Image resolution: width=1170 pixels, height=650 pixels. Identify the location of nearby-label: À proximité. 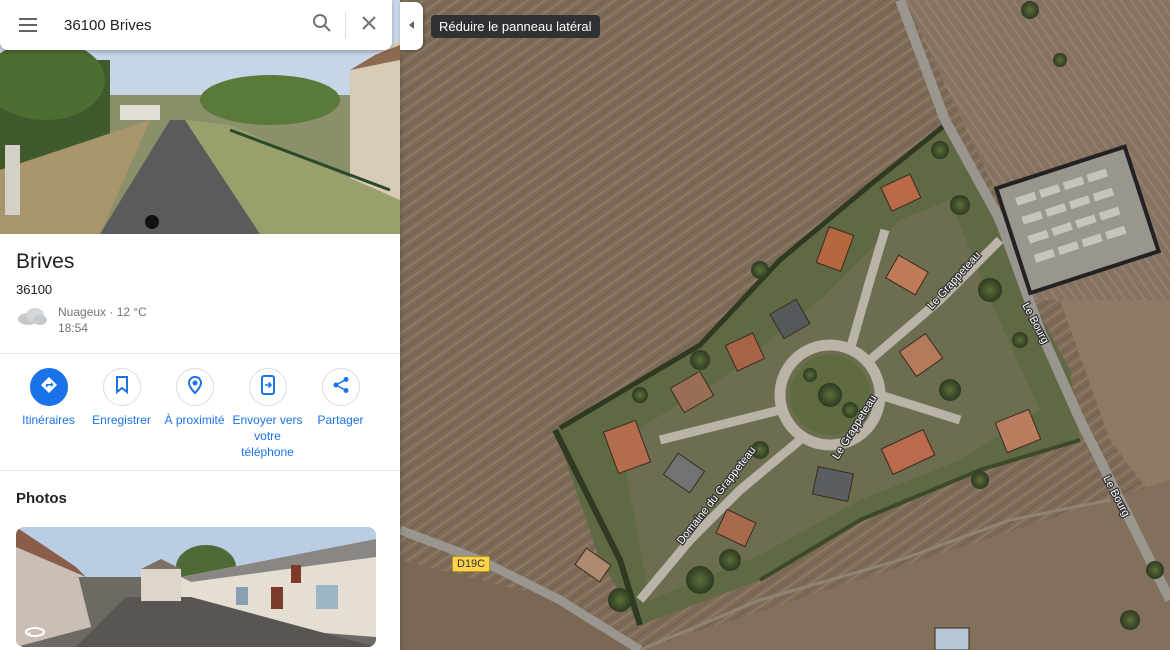
(194, 420).